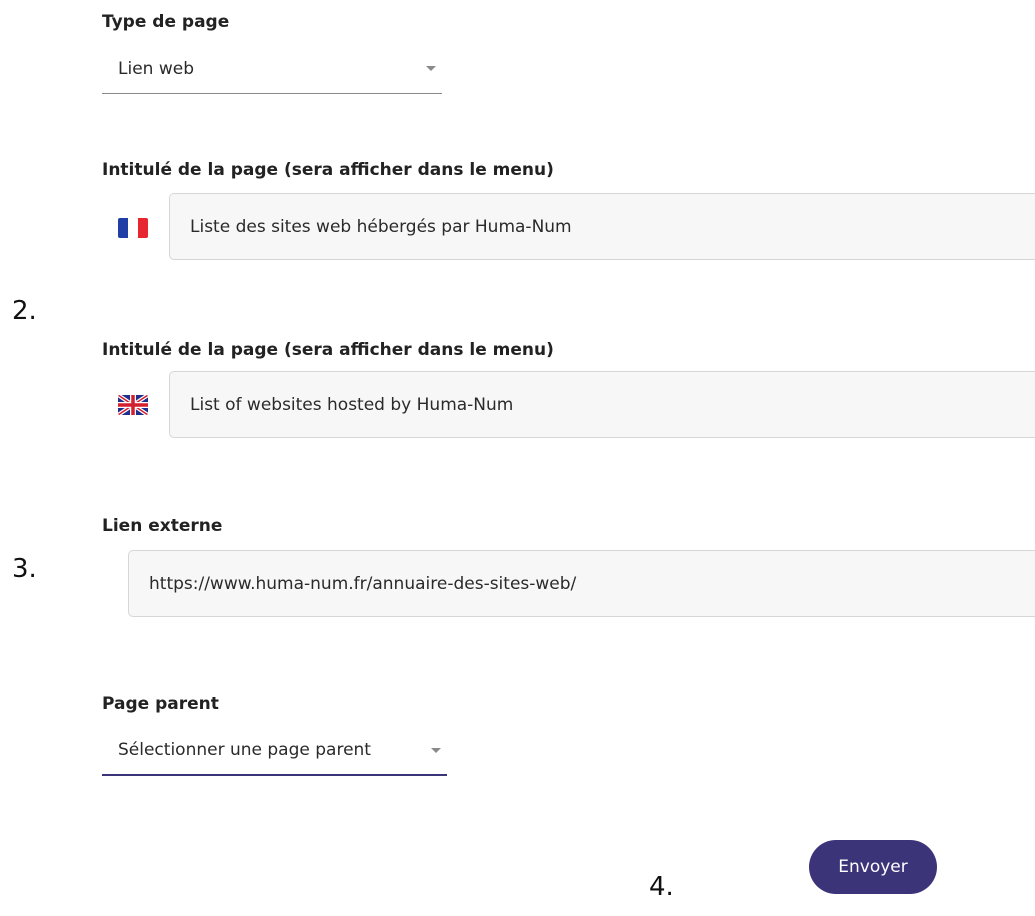 This screenshot has height=916, width=1035. Describe the element at coordinates (166, 22) in the screenshot. I see `page-type-label: Type de page` at that location.